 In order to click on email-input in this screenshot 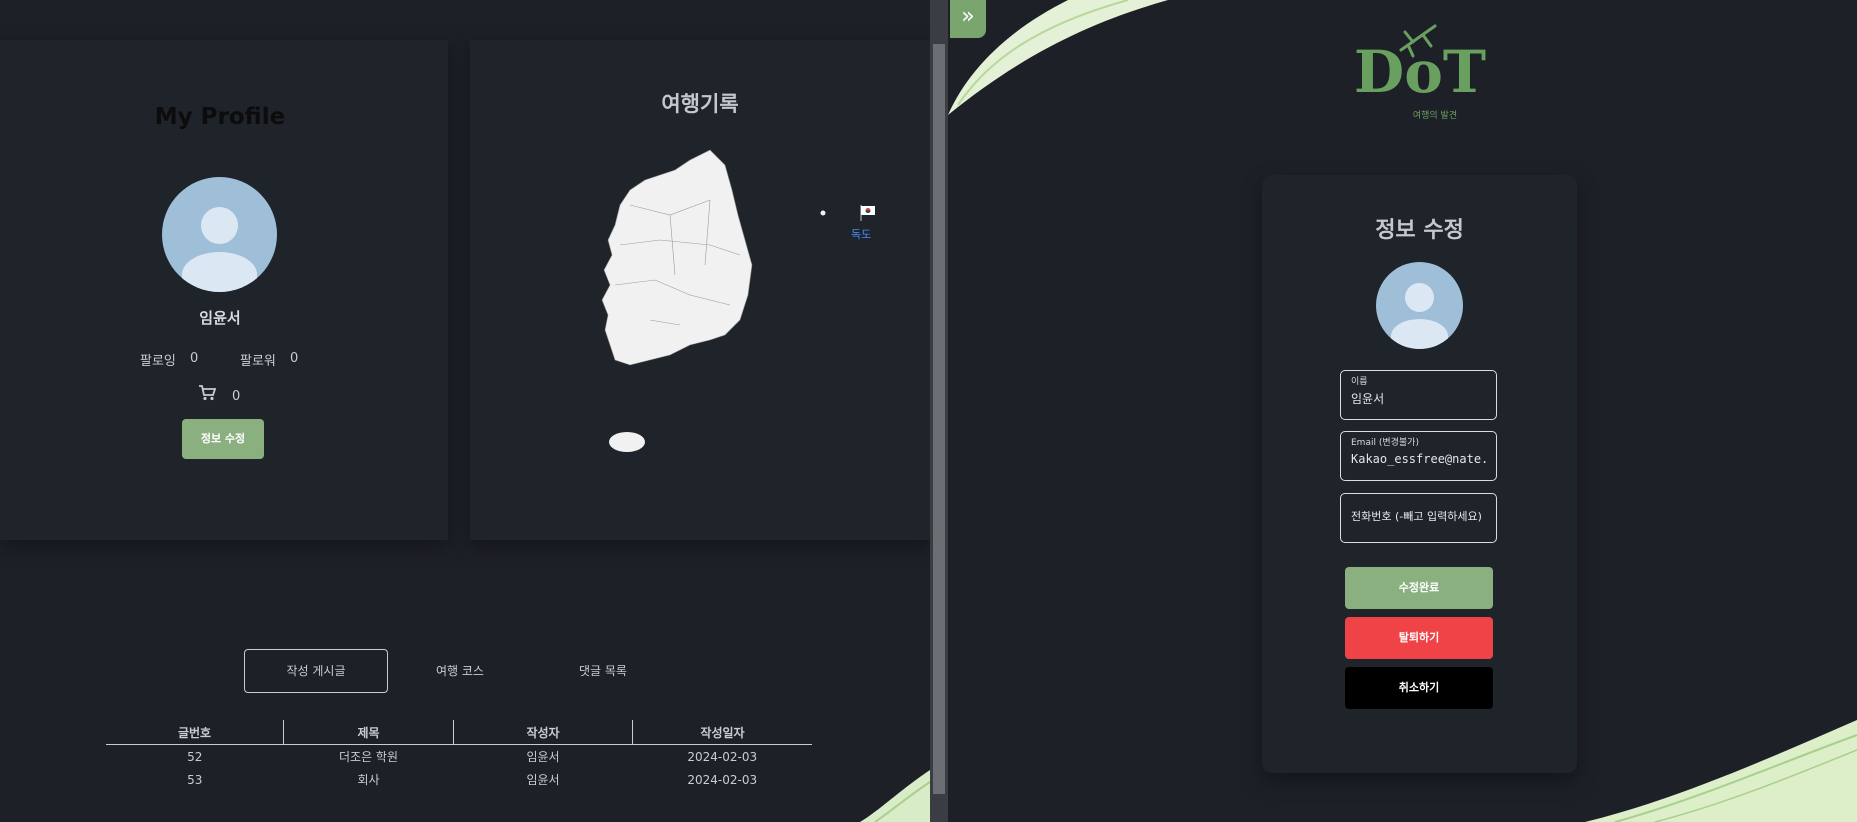, I will do `click(1420, 459)`.